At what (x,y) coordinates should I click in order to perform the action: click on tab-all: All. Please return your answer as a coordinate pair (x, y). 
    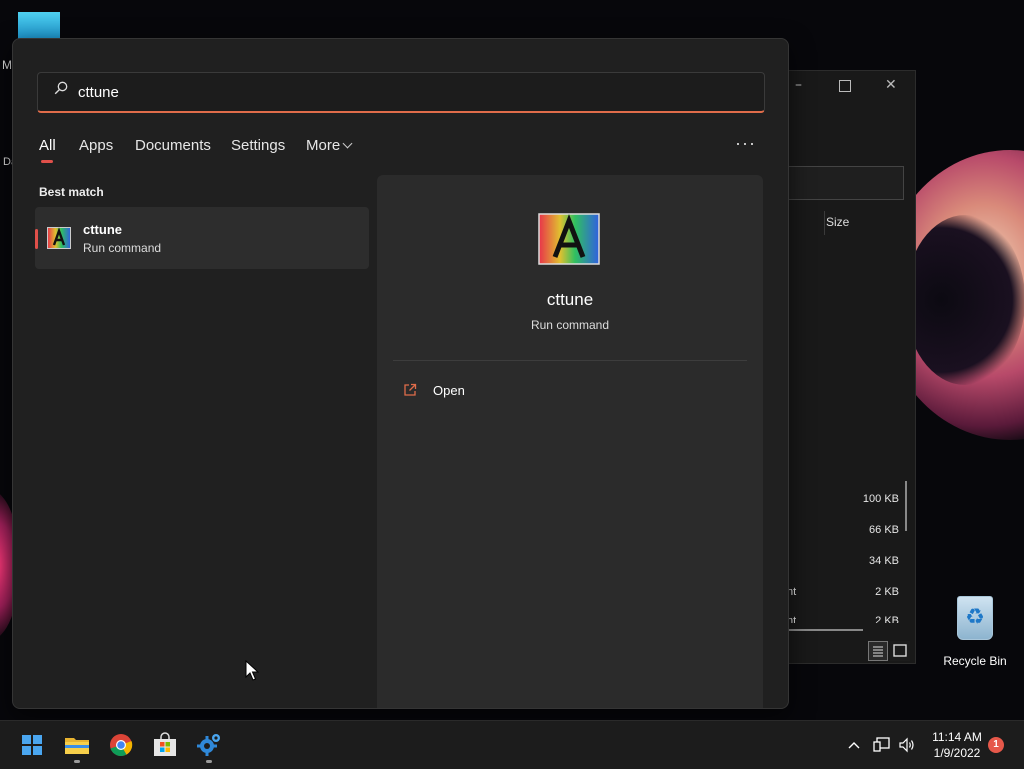
    Looking at the image, I should click on (47, 150).